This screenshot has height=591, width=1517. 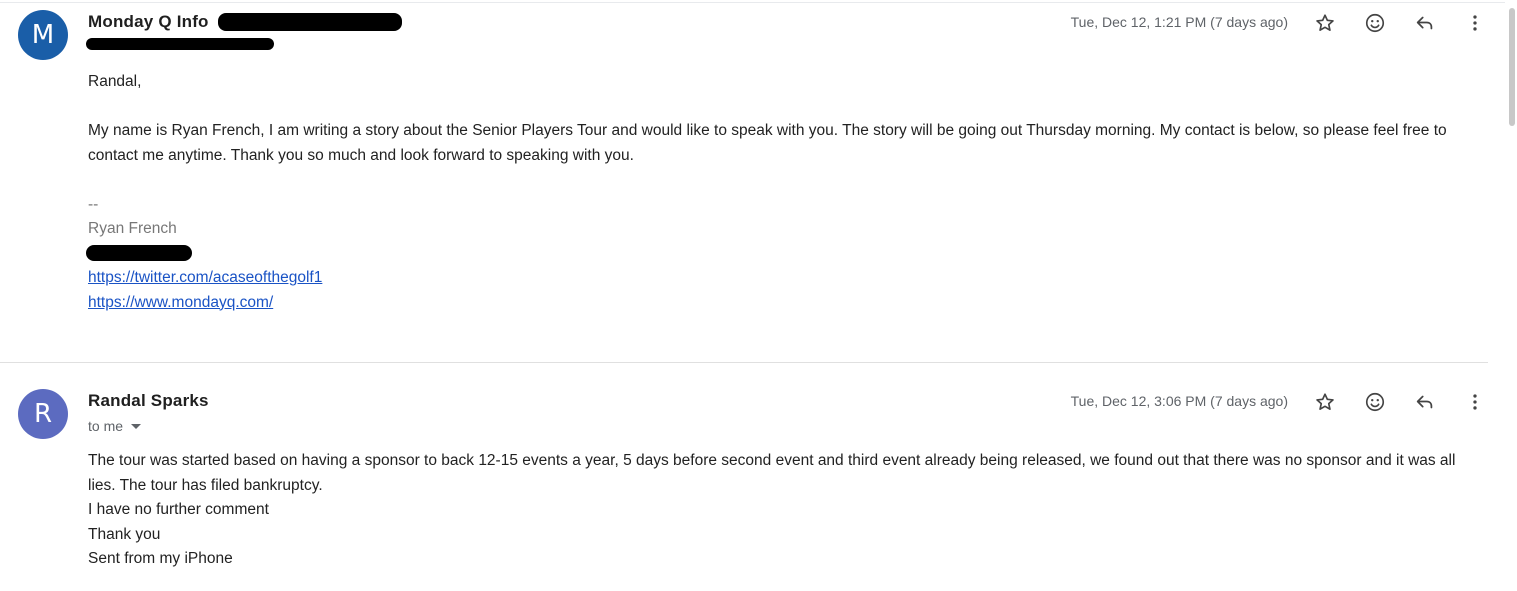 I want to click on website-link: https://www.mondayq.com/, so click(x=780, y=303).